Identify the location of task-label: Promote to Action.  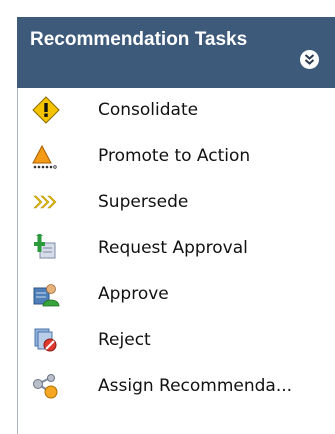
(174, 156).